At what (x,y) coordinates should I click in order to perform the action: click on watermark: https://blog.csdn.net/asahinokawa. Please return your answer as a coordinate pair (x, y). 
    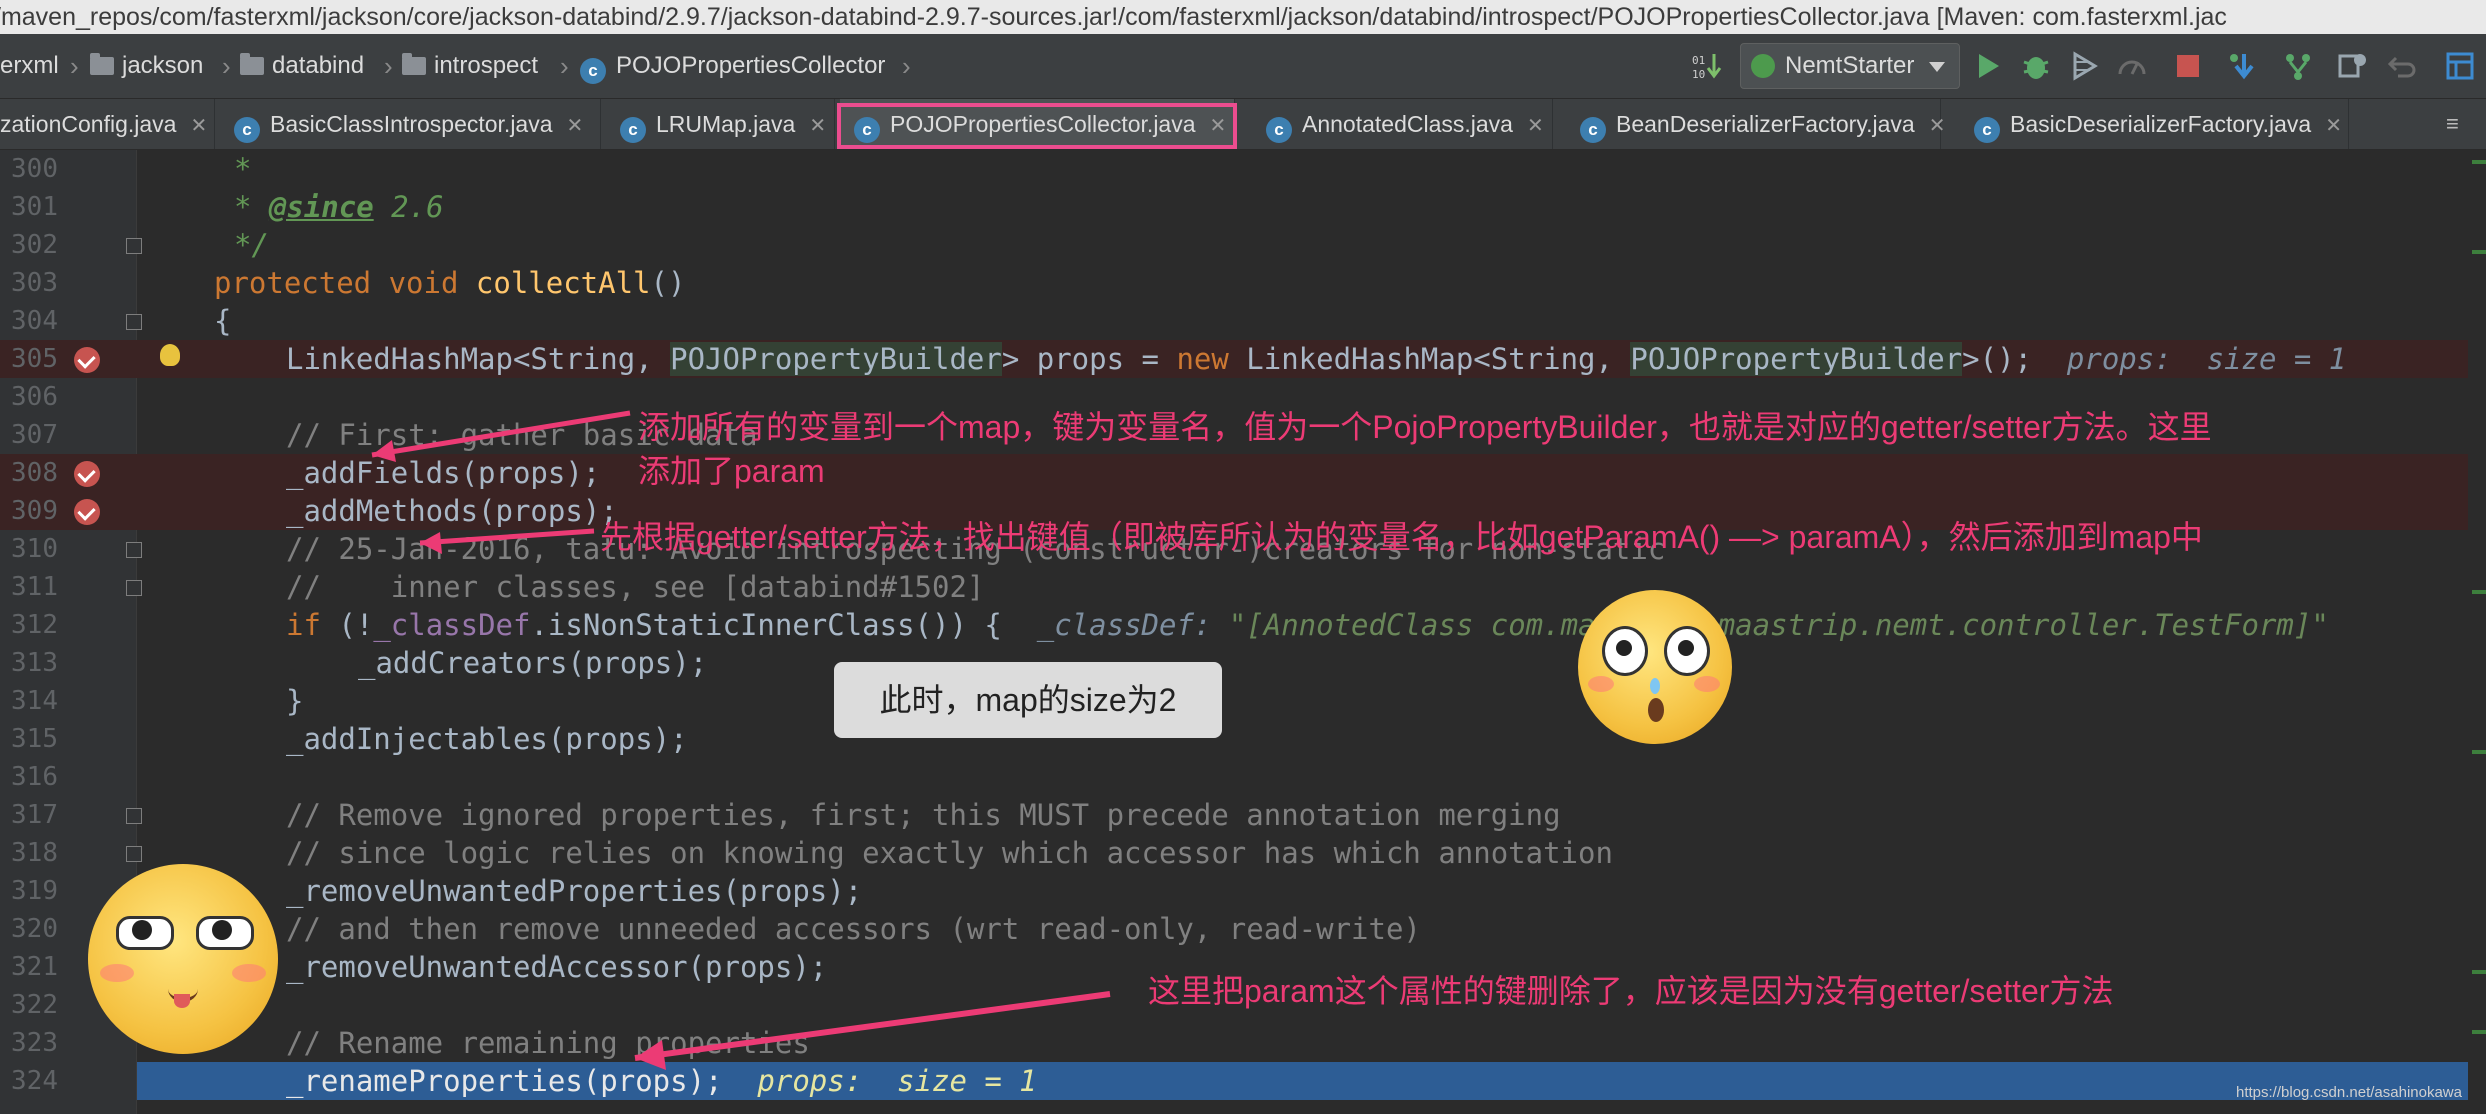
    Looking at the image, I should click on (2349, 1092).